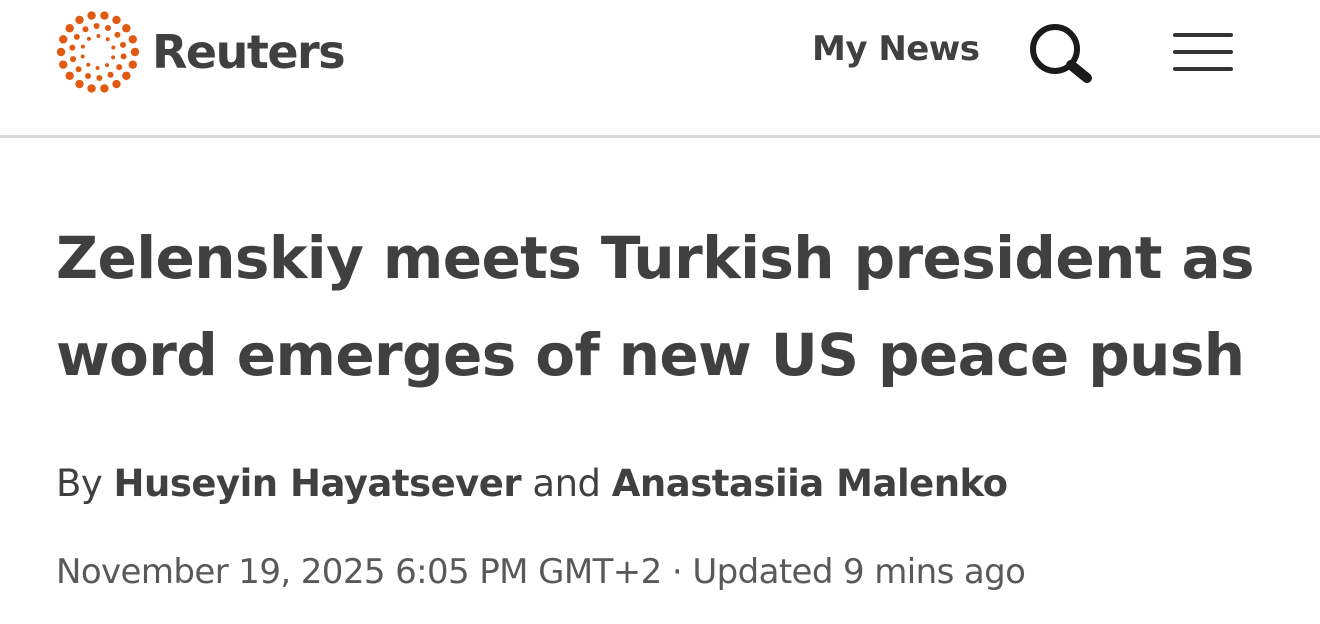 The image size is (1320, 624). I want to click on search-button, so click(1061, 53).